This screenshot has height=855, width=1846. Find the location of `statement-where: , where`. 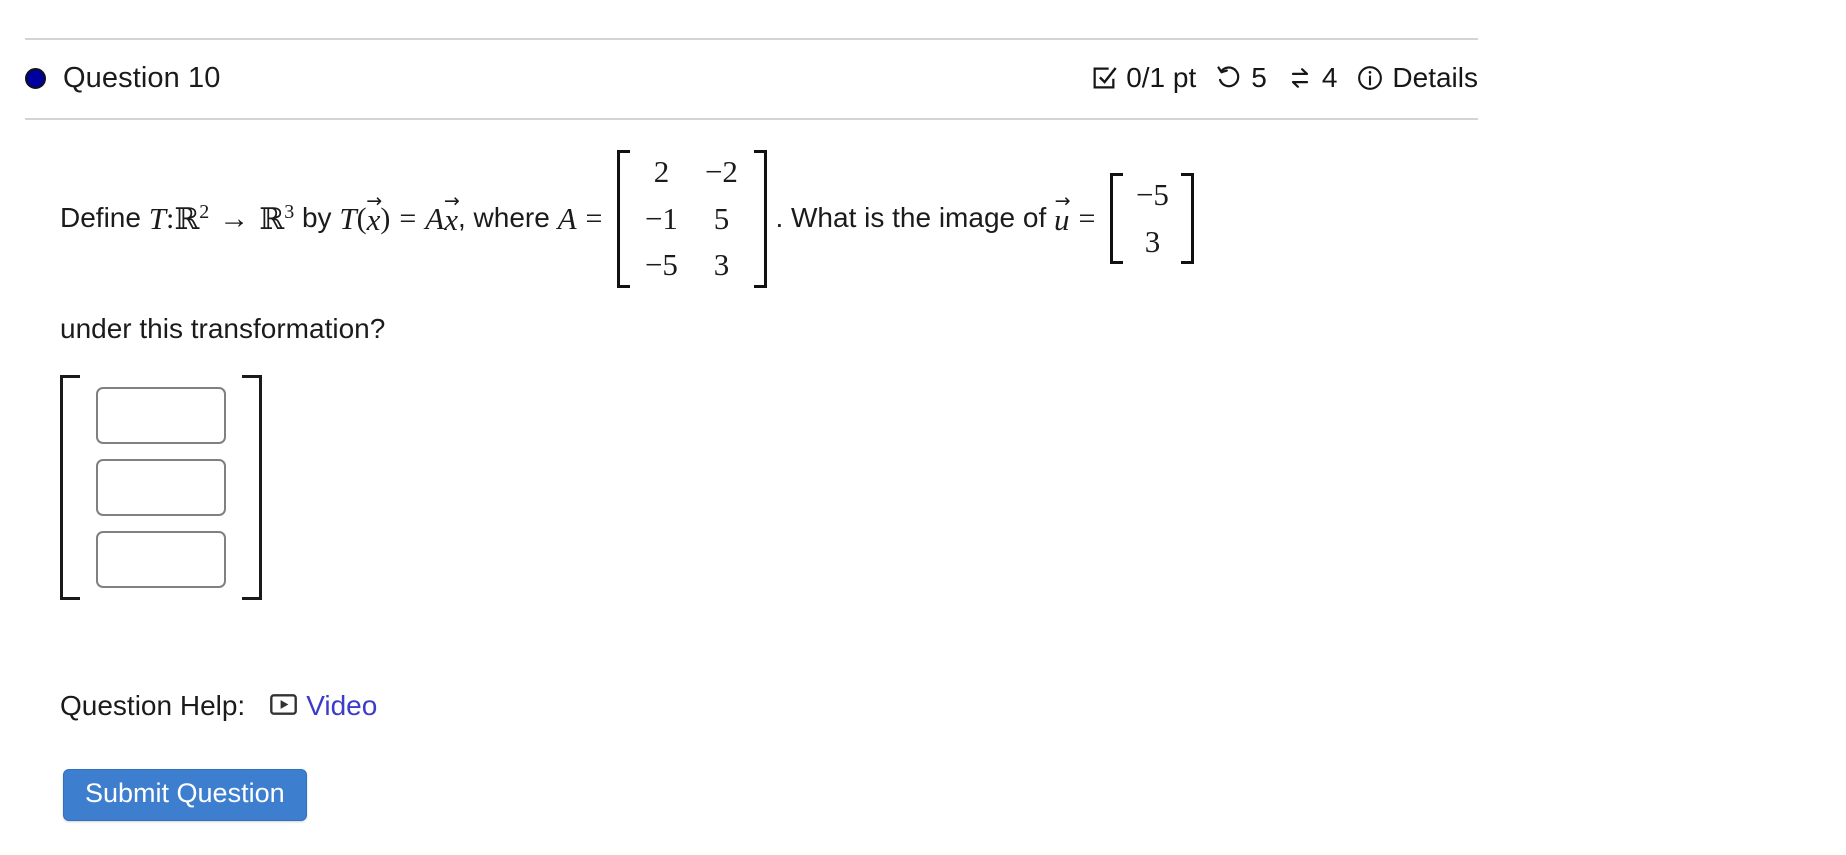

statement-where: , where is located at coordinates (507, 218).